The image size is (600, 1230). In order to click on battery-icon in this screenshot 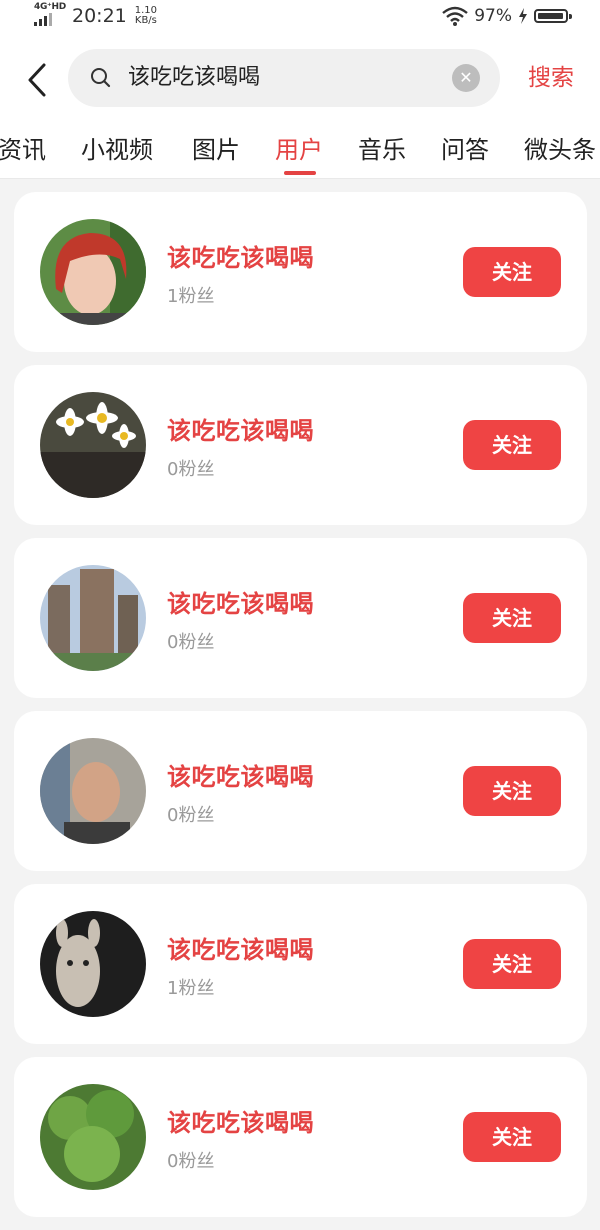, I will do `click(553, 16)`.